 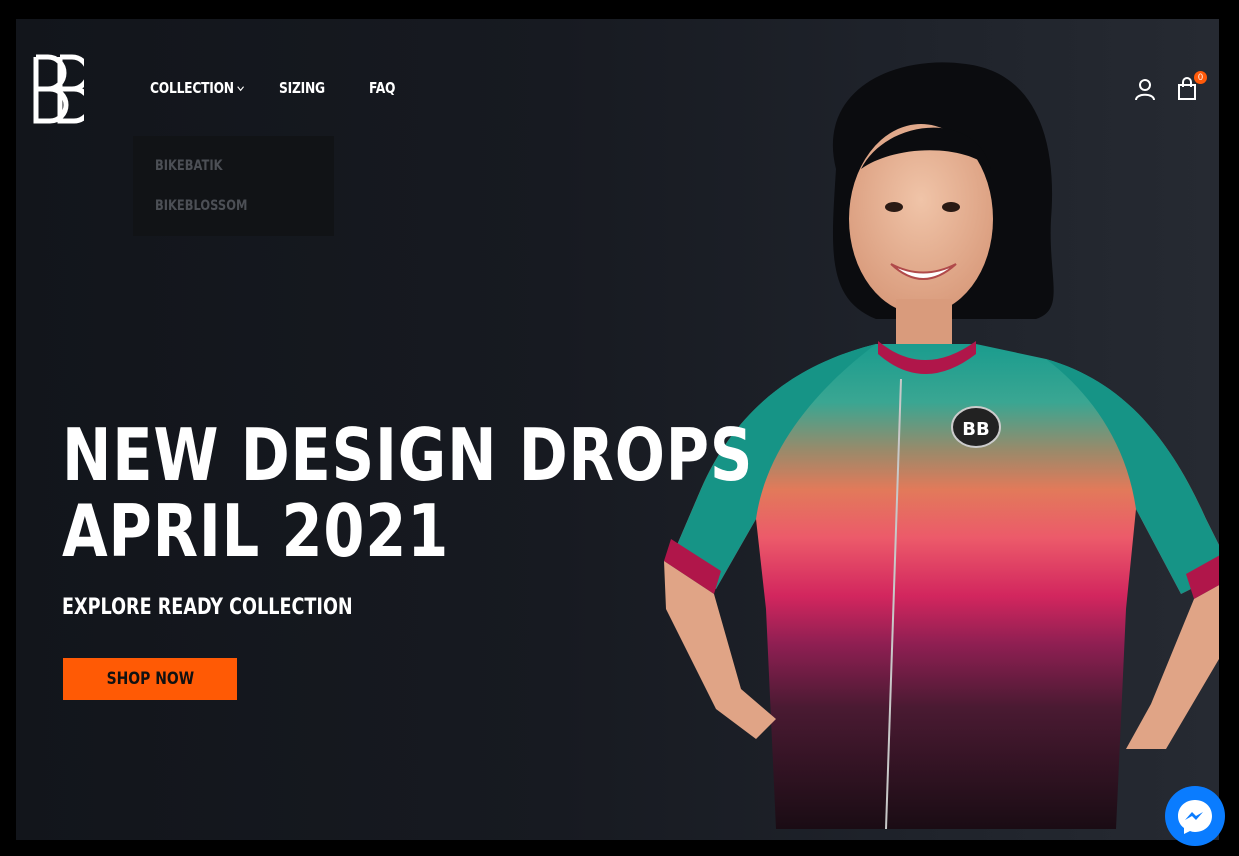 What do you see at coordinates (192, 88) in the screenshot?
I see `nav-collection-label: COLLECTION` at bounding box center [192, 88].